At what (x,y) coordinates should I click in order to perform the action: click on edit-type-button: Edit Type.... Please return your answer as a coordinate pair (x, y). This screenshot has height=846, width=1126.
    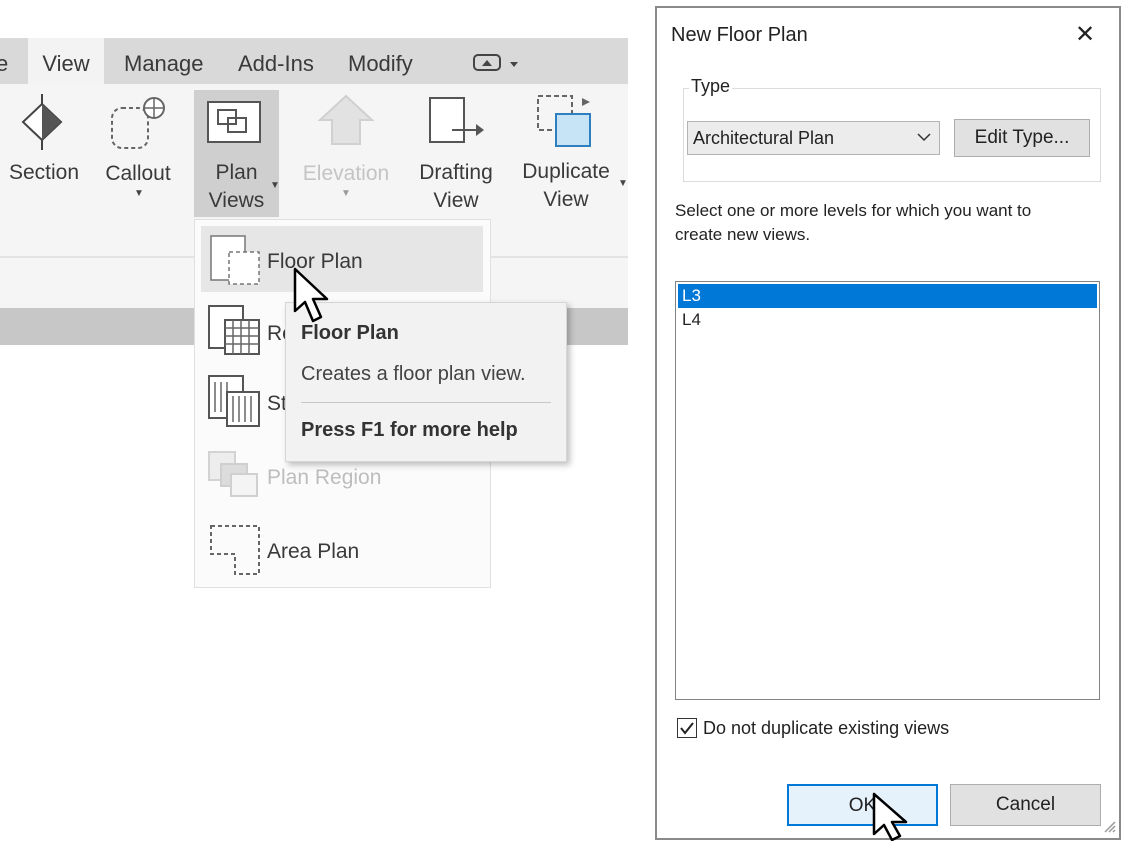
    Looking at the image, I should click on (1022, 138).